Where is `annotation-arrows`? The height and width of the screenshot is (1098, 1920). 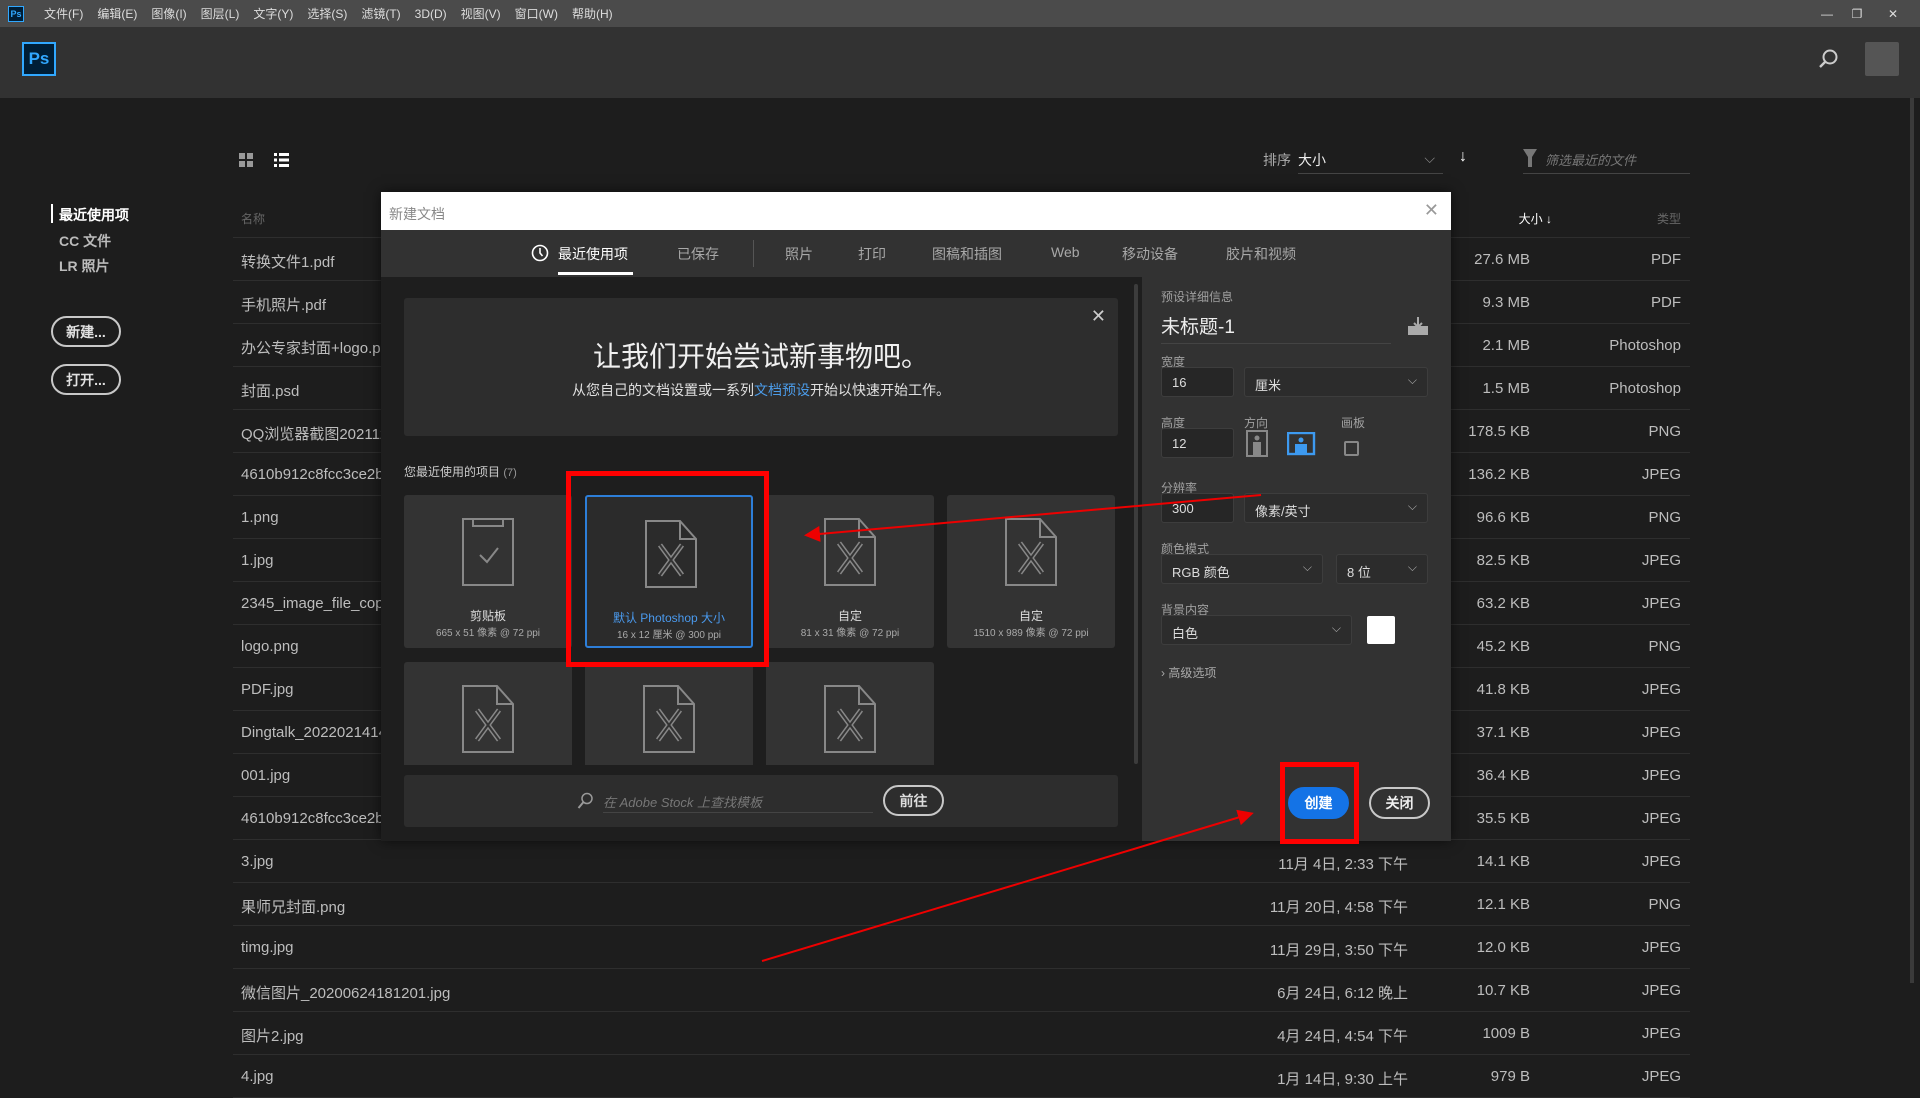
annotation-arrows is located at coordinates (1011, 728).